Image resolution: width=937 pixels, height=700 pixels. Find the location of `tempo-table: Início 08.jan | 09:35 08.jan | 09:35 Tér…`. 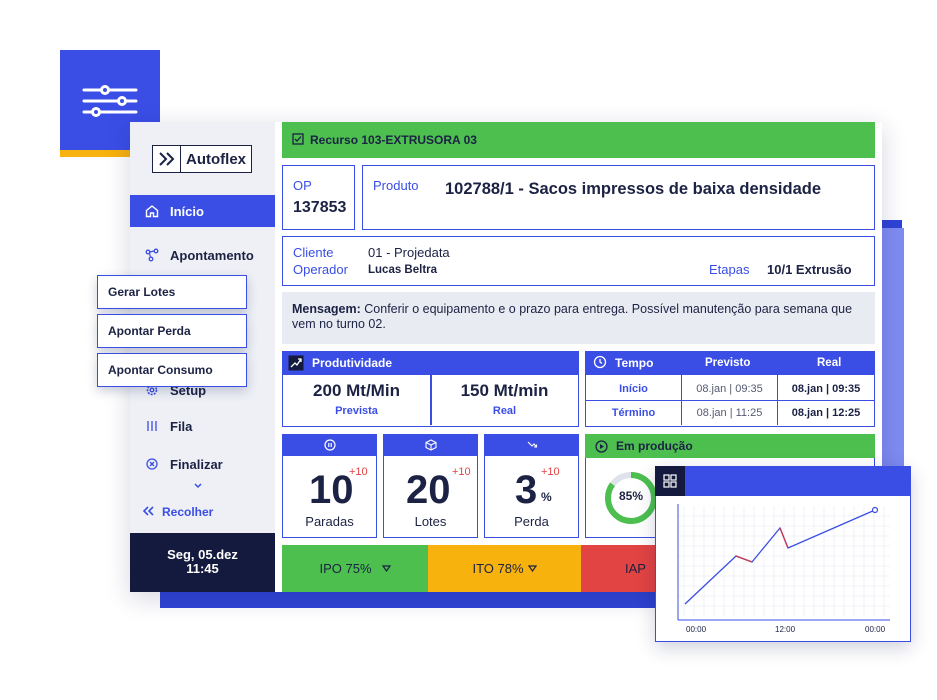

tempo-table: Início 08.jan | 09:35 08.jan | 09:35 Tér… is located at coordinates (730, 401).